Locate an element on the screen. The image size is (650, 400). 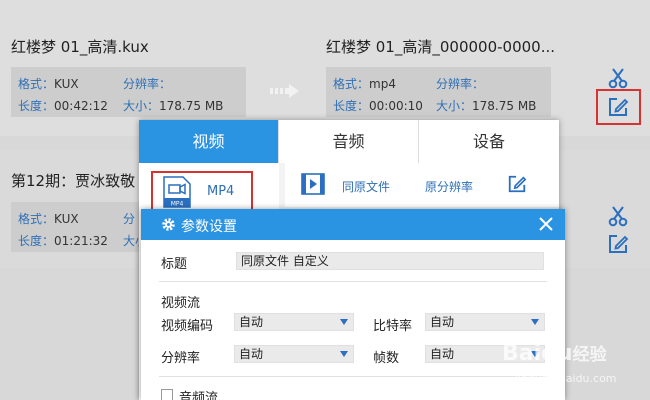
watermark-brand-cn: 经验 is located at coordinates (589, 355).